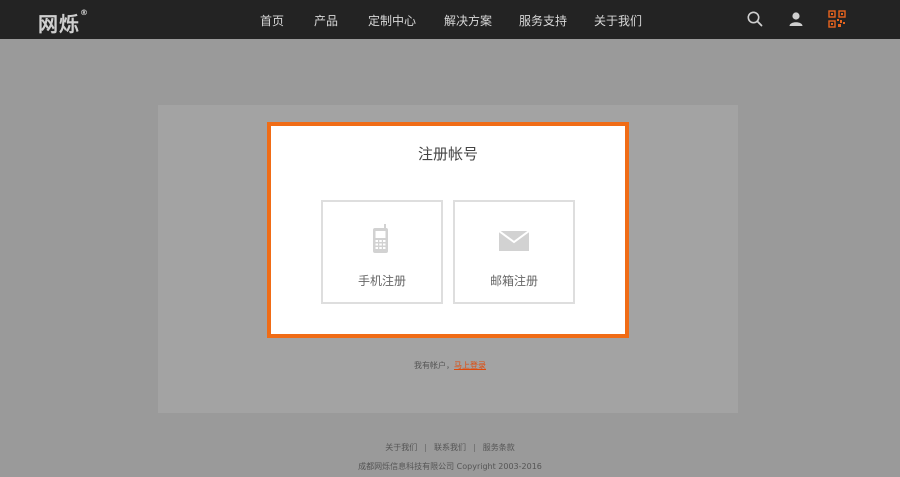 The height and width of the screenshot is (477, 900). What do you see at coordinates (837, 19) in the screenshot?
I see `qr-code-icon` at bounding box center [837, 19].